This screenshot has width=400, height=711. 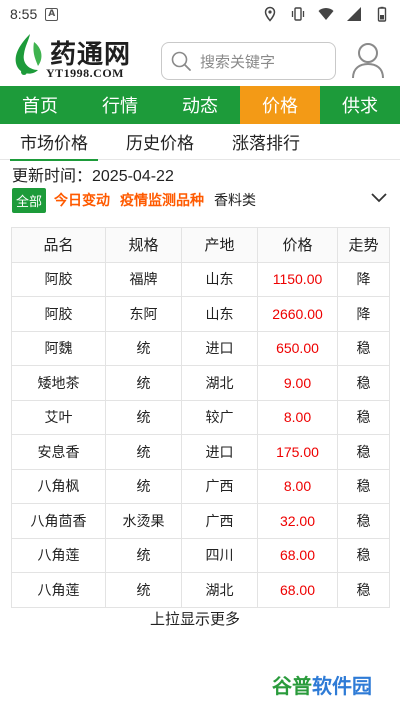 I want to click on cell-name: 八角枫, so click(x=58, y=486).